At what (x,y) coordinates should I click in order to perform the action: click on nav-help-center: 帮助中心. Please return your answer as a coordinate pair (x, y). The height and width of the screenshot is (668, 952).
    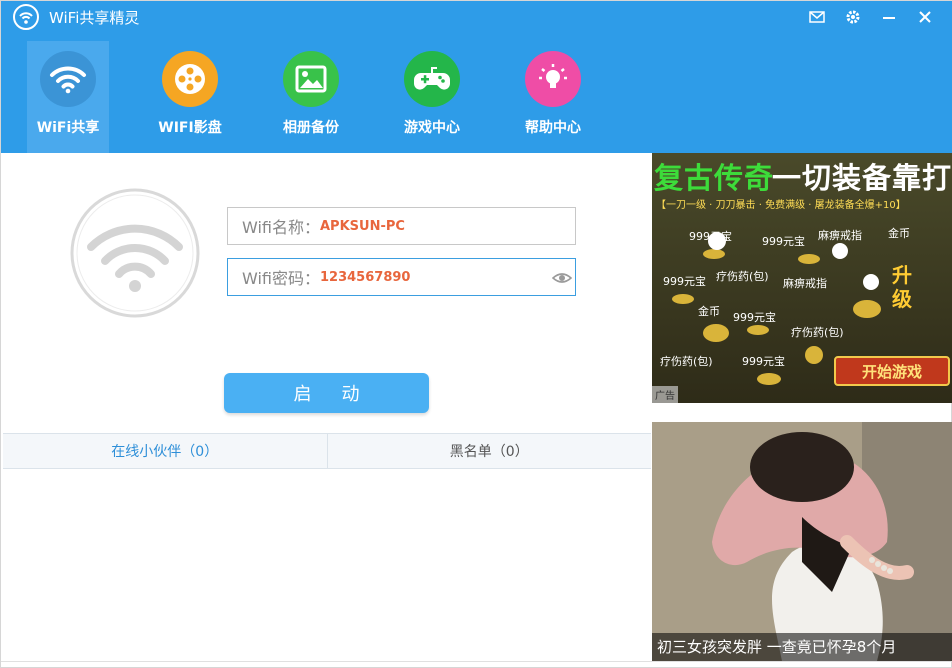
    Looking at the image, I should click on (553, 97).